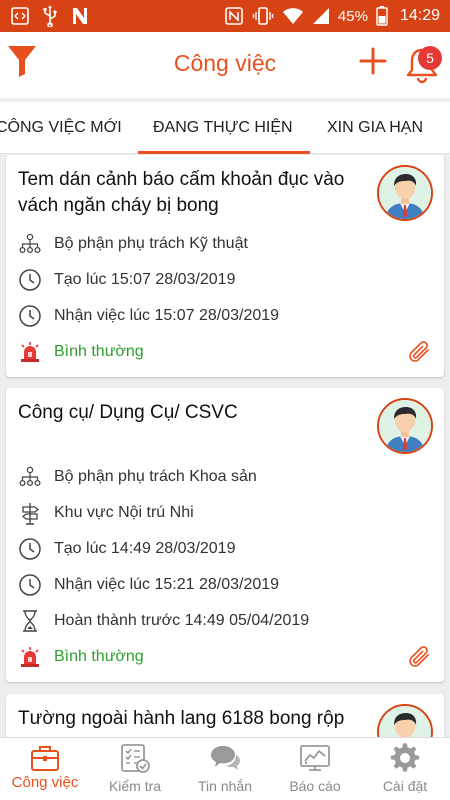  I want to click on nav-messages: Tin nhắn, so click(225, 769).